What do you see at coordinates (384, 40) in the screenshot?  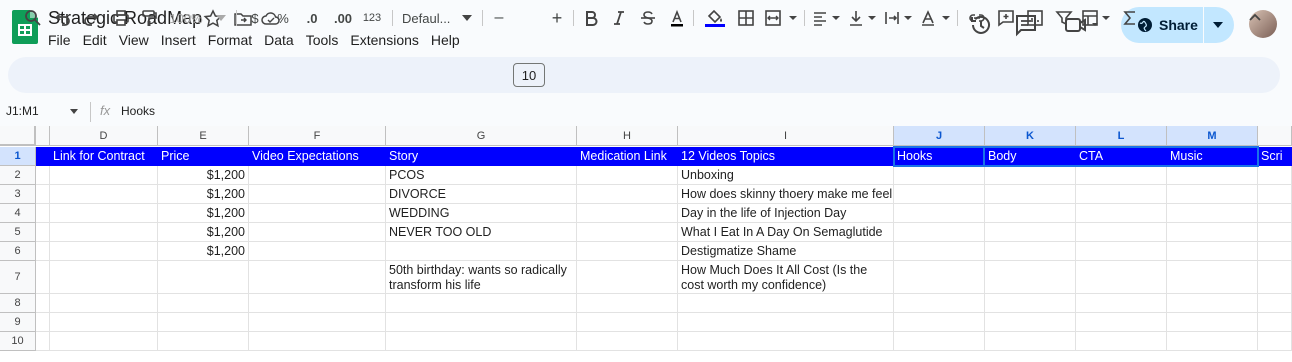 I see `menu-extensions: Extensions` at bounding box center [384, 40].